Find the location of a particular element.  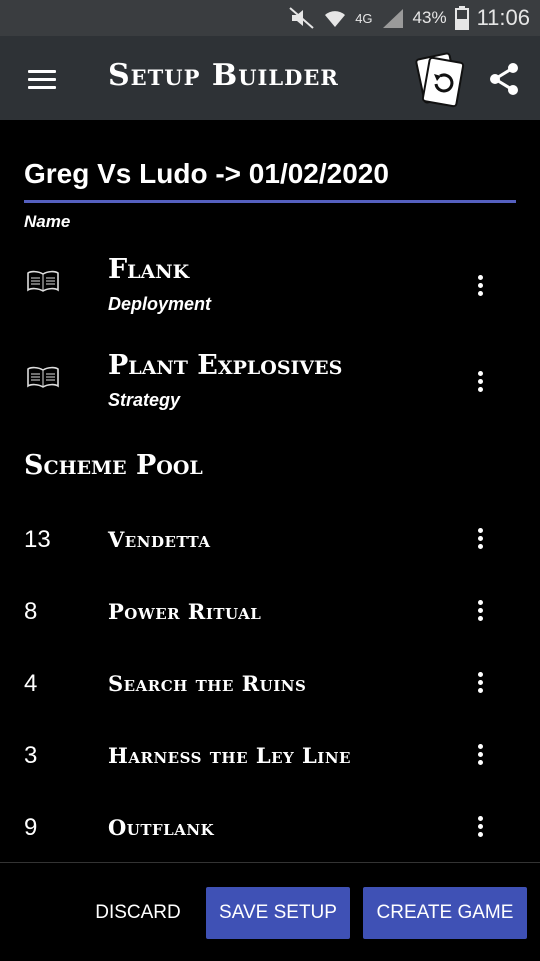

scheme-pool-heading: Scheme Pool is located at coordinates (113, 465).